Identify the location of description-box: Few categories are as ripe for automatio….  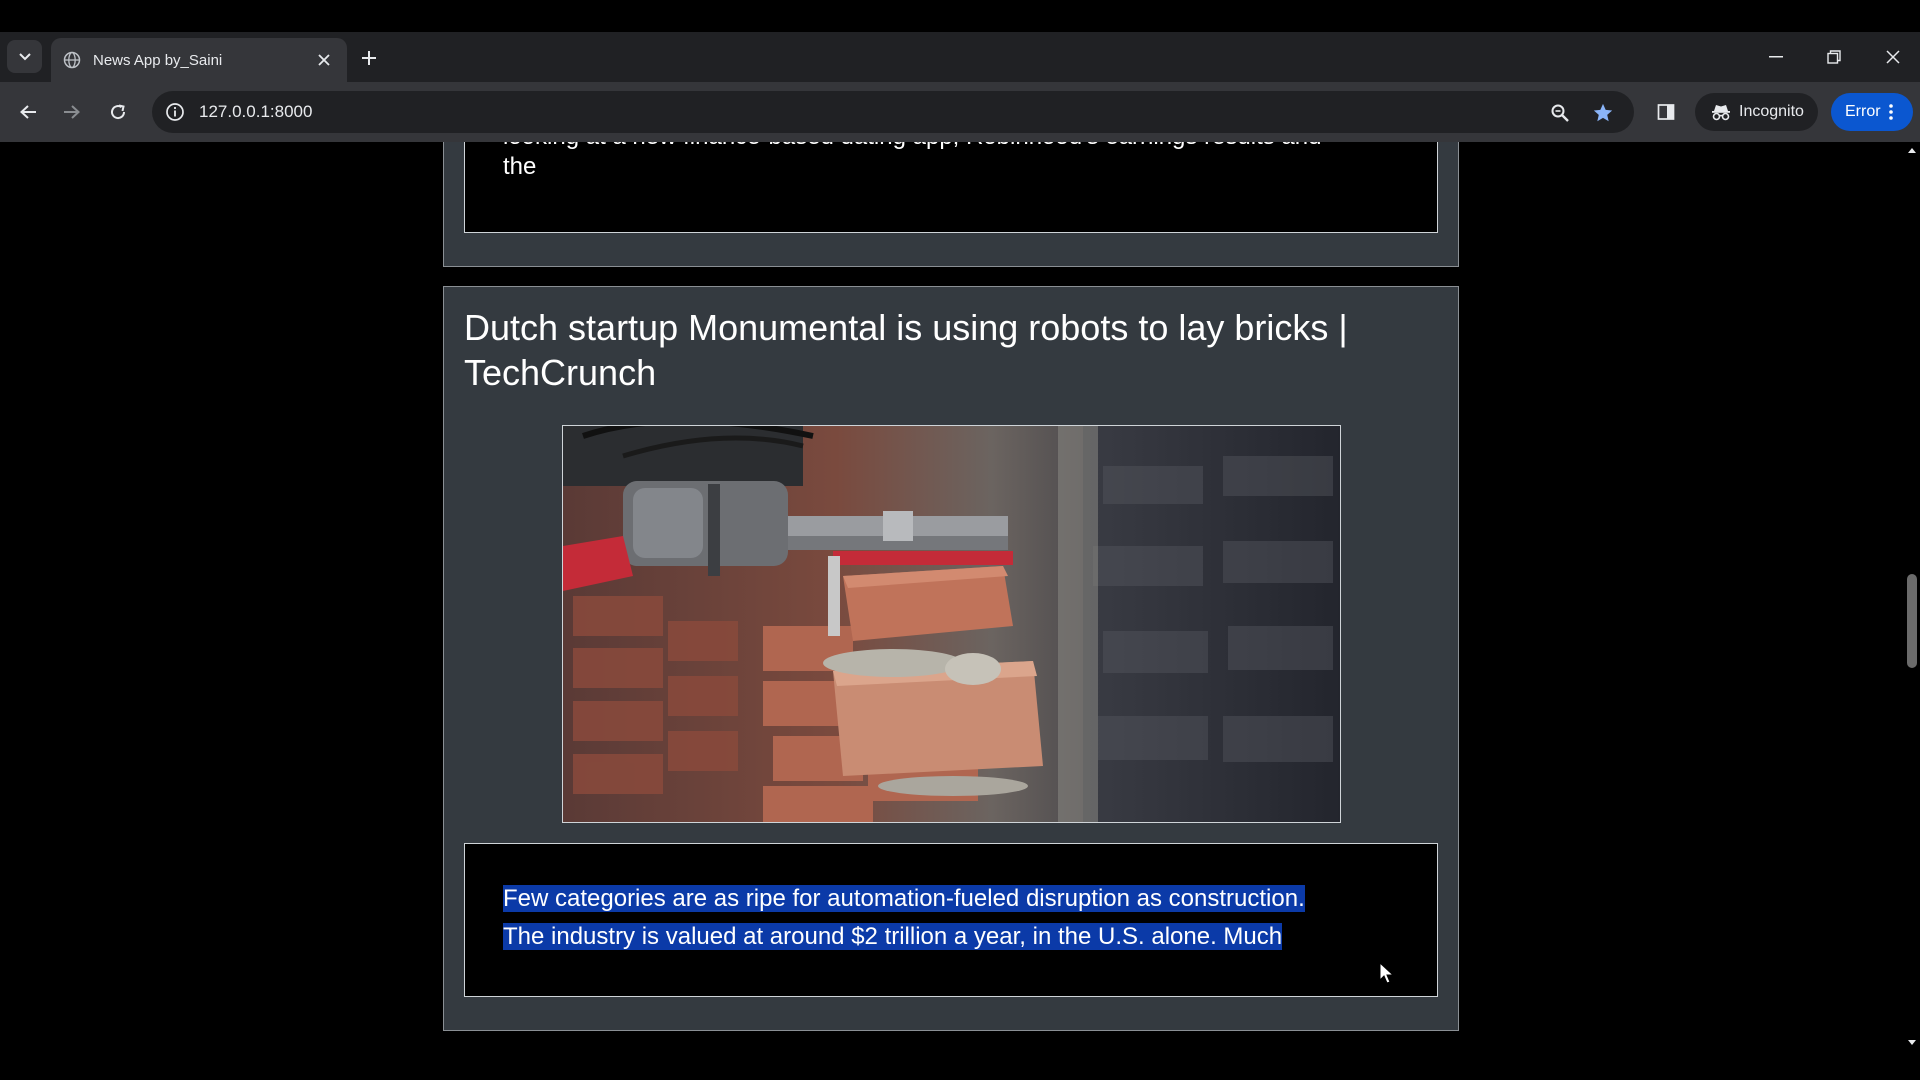
(951, 920).